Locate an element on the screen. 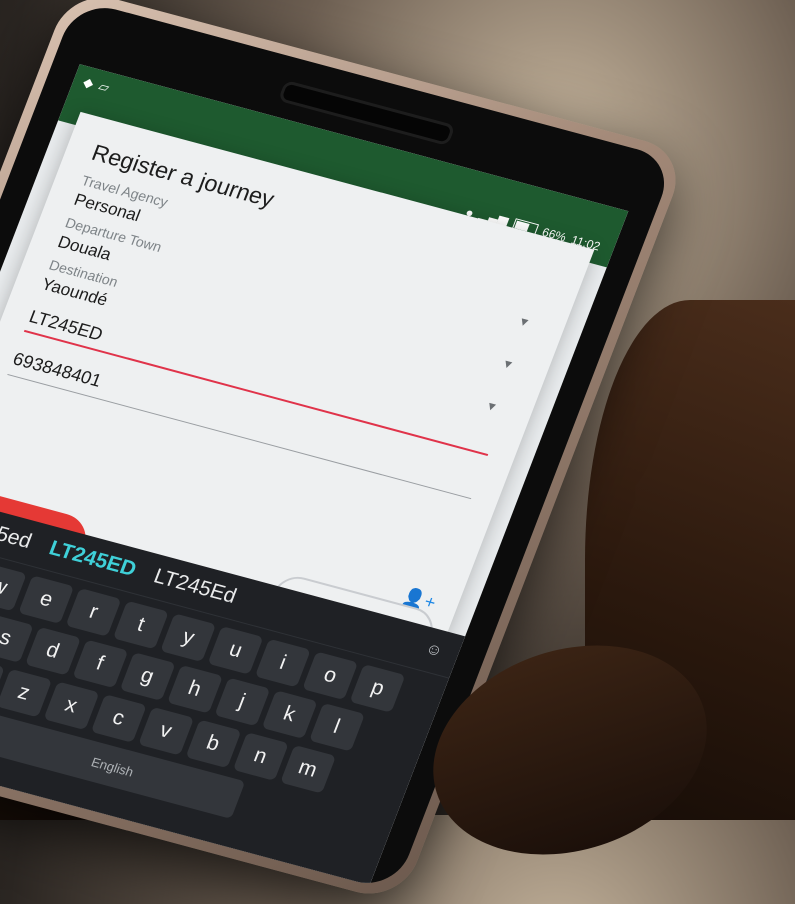  shield-icon: ◆ is located at coordinates (89, 82).